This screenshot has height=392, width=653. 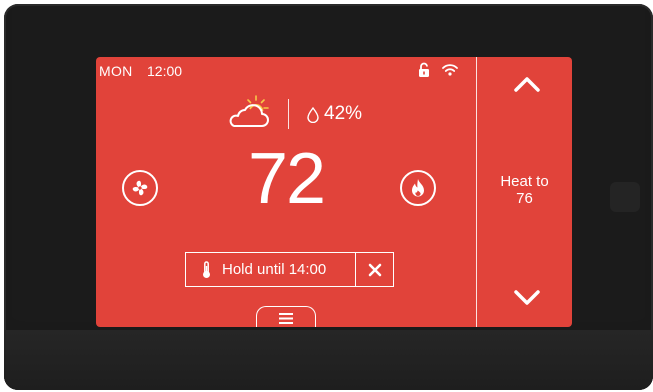 What do you see at coordinates (524, 198) in the screenshot?
I see `setpoint-value: 76` at bounding box center [524, 198].